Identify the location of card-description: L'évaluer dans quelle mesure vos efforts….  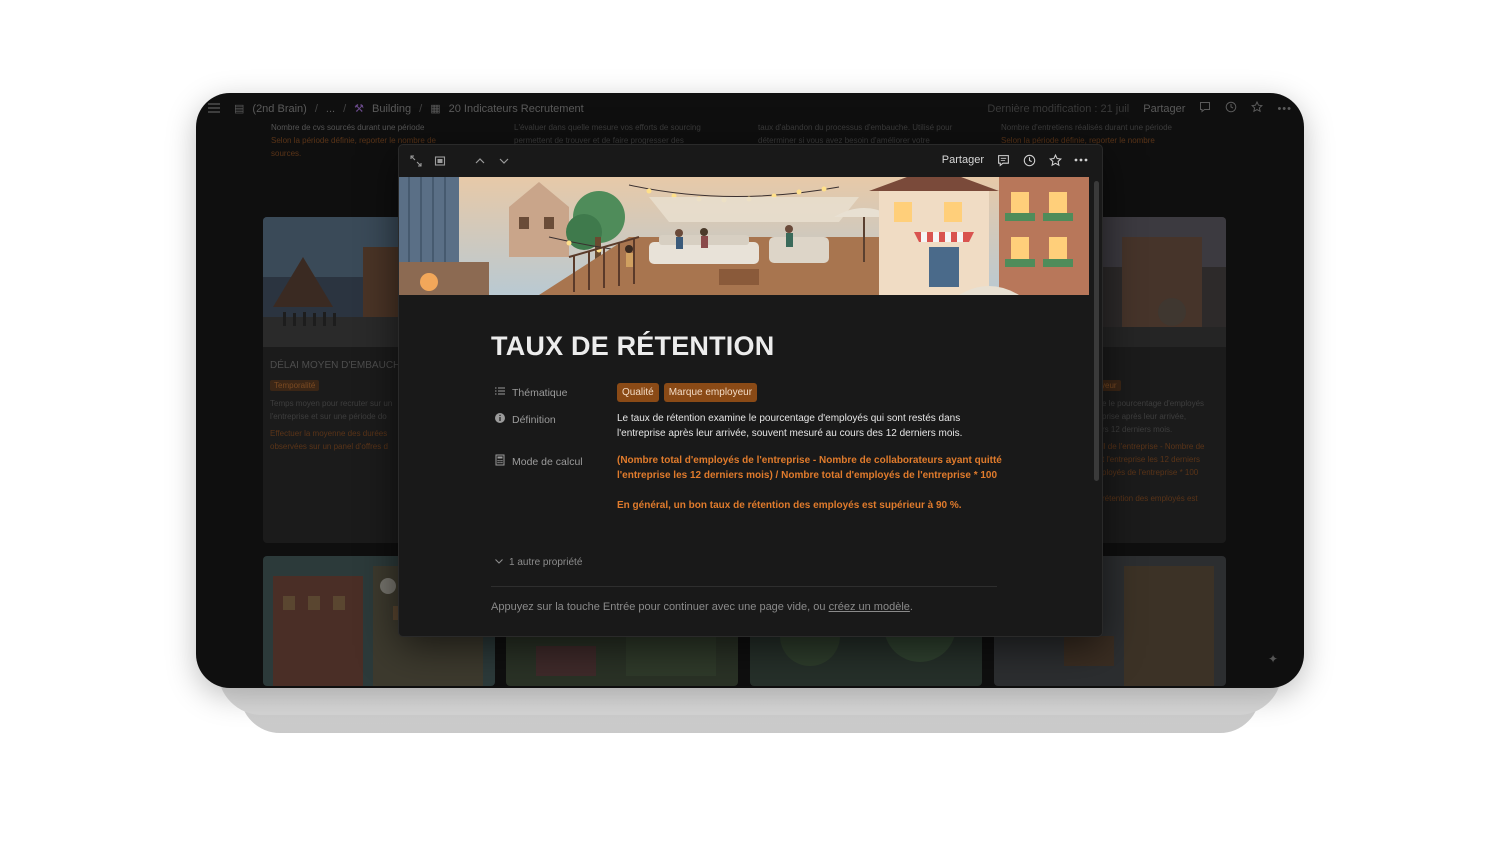
(607, 127).